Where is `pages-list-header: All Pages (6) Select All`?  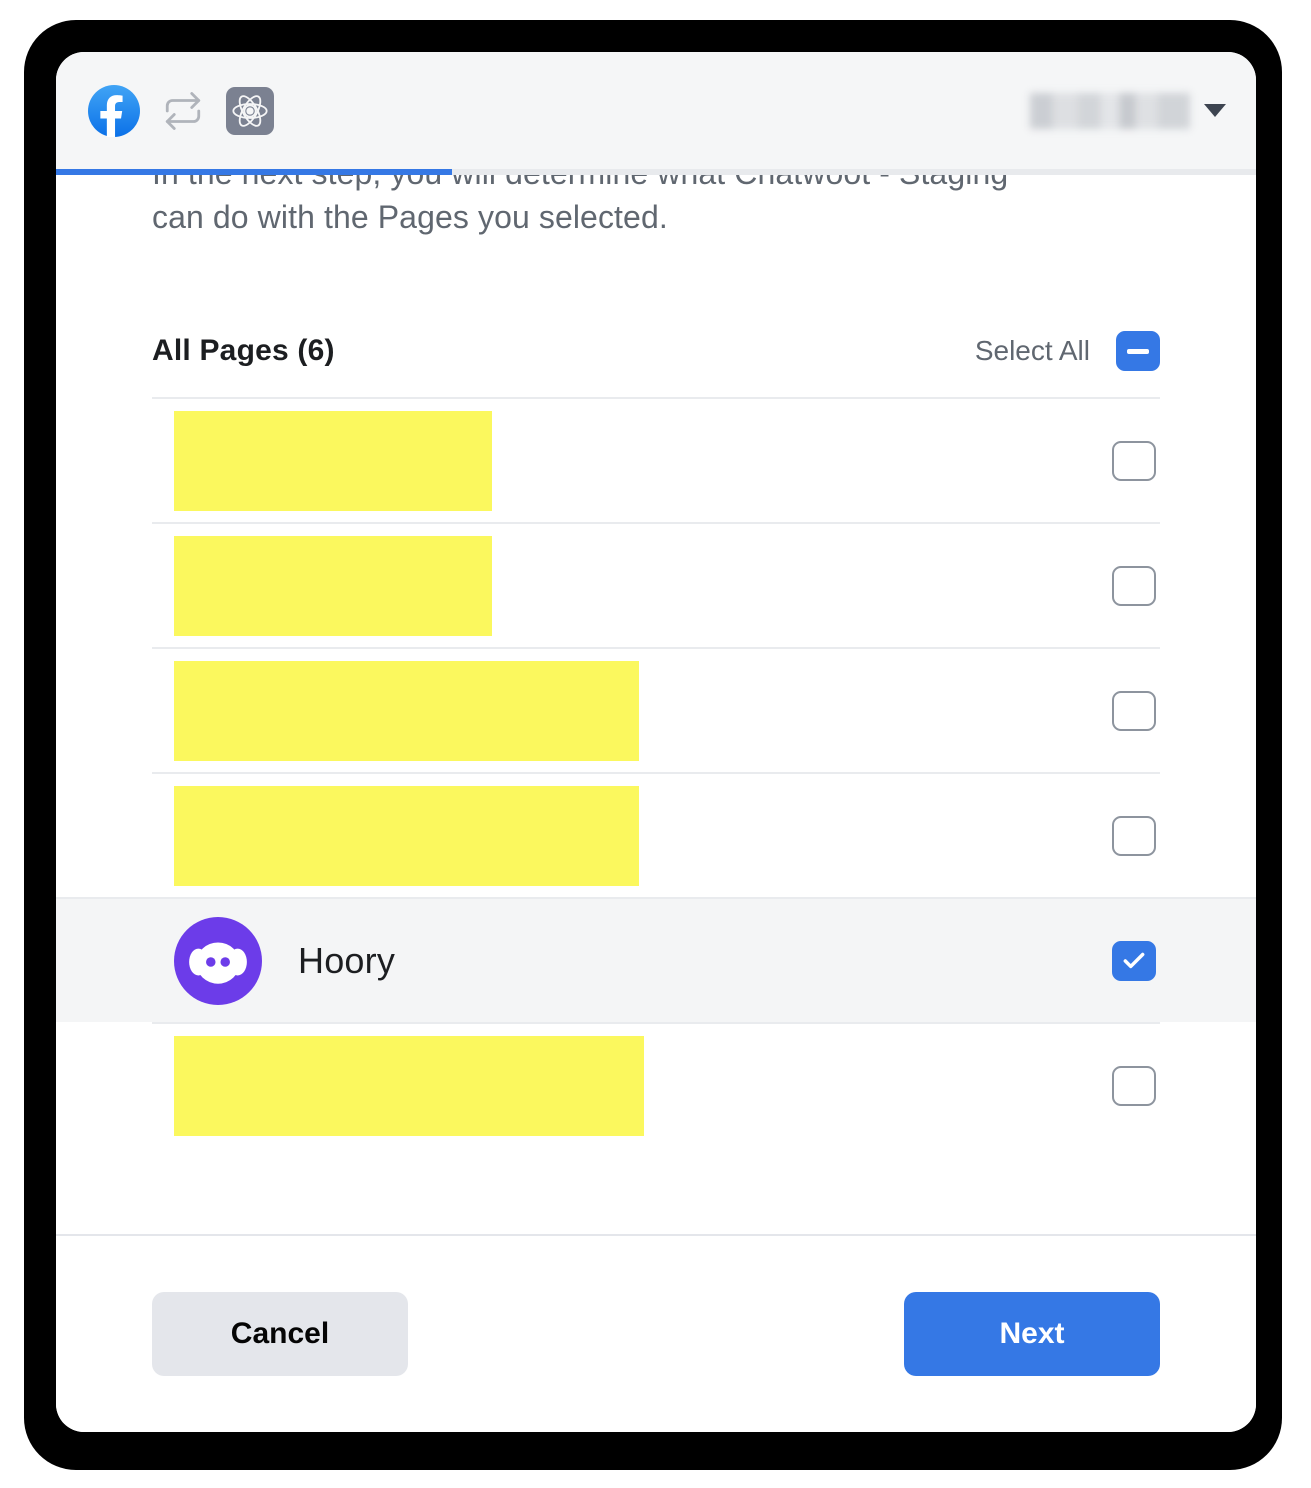
pages-list-header: All Pages (6) Select All is located at coordinates (656, 305).